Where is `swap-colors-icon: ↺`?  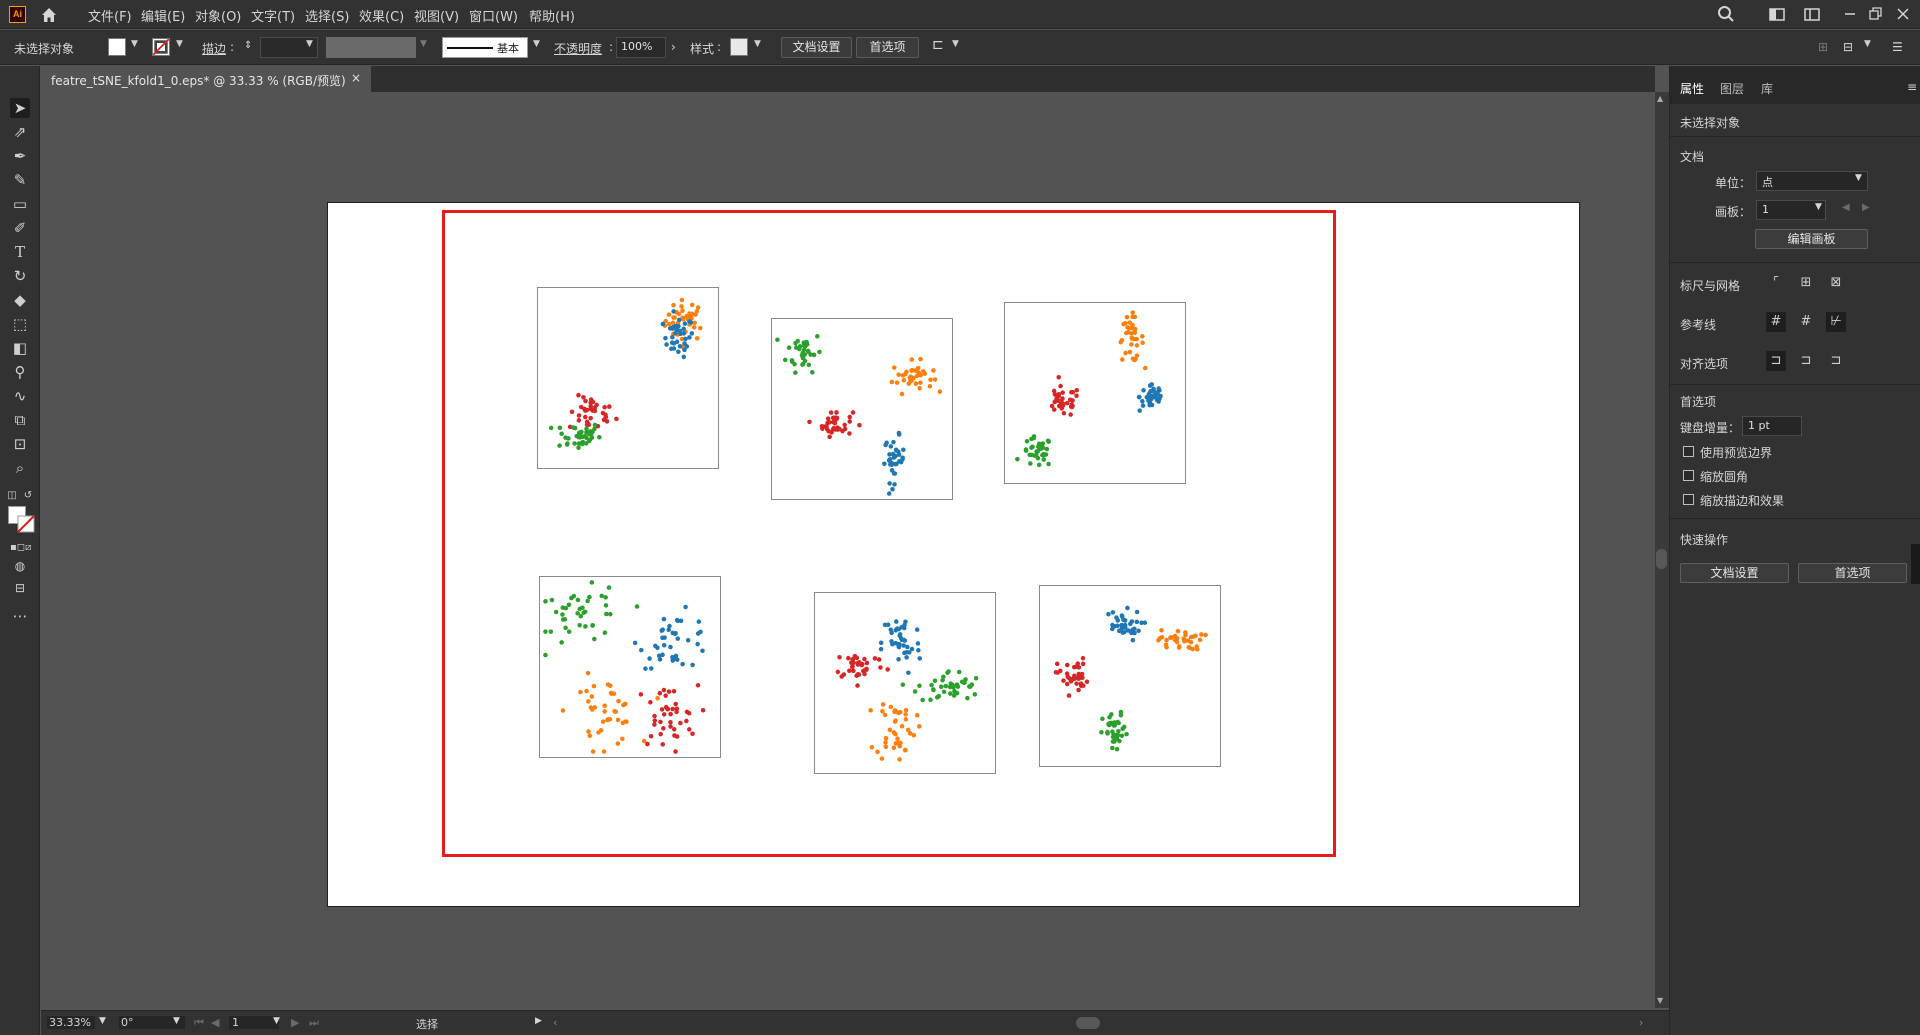 swap-colors-icon: ↺ is located at coordinates (28, 496).